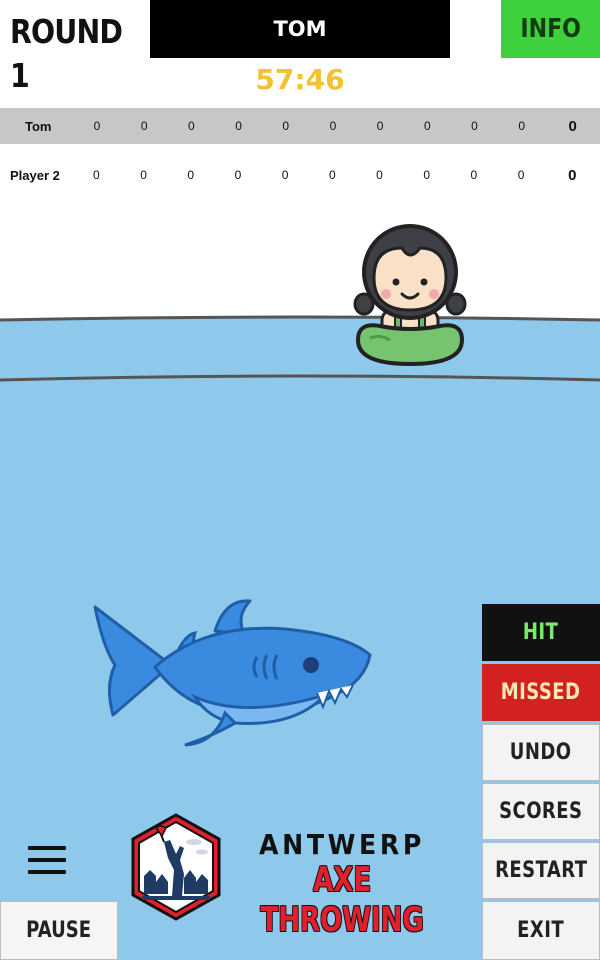  I want to click on restart-button-label: RESTART, so click(541, 870).